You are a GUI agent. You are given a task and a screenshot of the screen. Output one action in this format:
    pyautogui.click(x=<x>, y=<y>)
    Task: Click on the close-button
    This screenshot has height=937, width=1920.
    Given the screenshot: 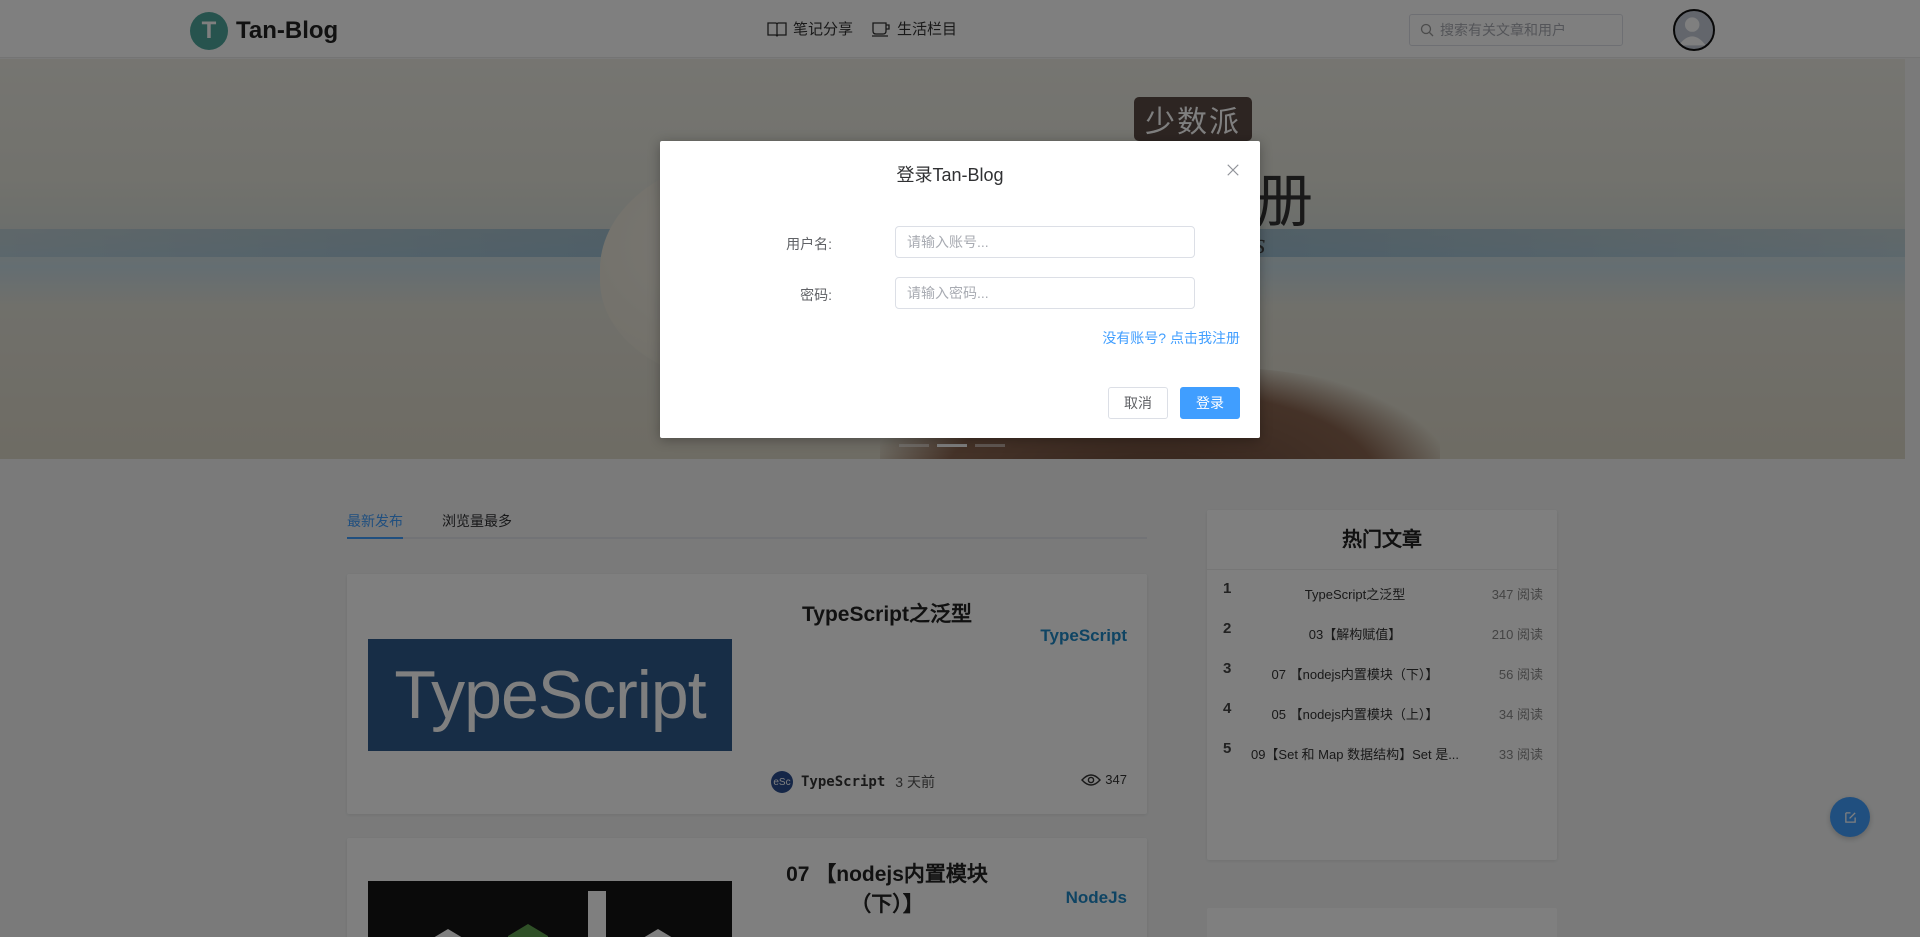 What is the action you would take?
    pyautogui.click(x=1234, y=171)
    